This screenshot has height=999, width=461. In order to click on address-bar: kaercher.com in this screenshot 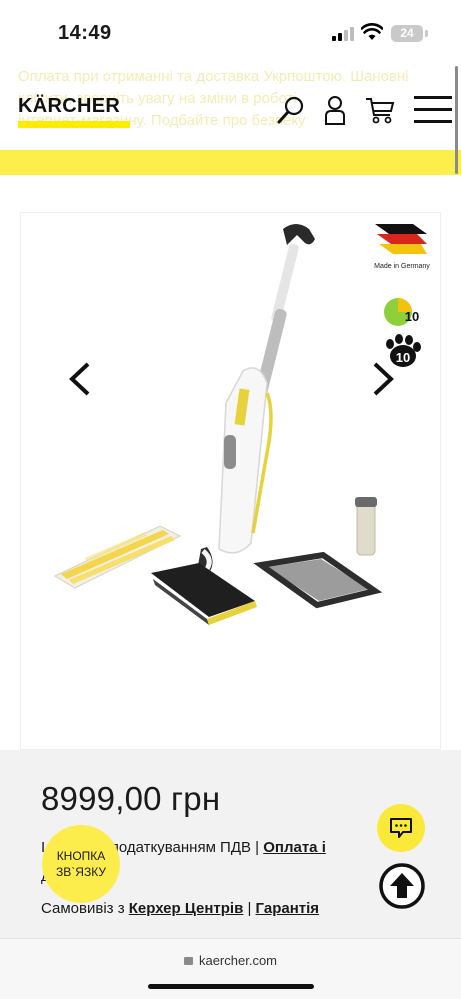, I will do `click(230, 960)`.